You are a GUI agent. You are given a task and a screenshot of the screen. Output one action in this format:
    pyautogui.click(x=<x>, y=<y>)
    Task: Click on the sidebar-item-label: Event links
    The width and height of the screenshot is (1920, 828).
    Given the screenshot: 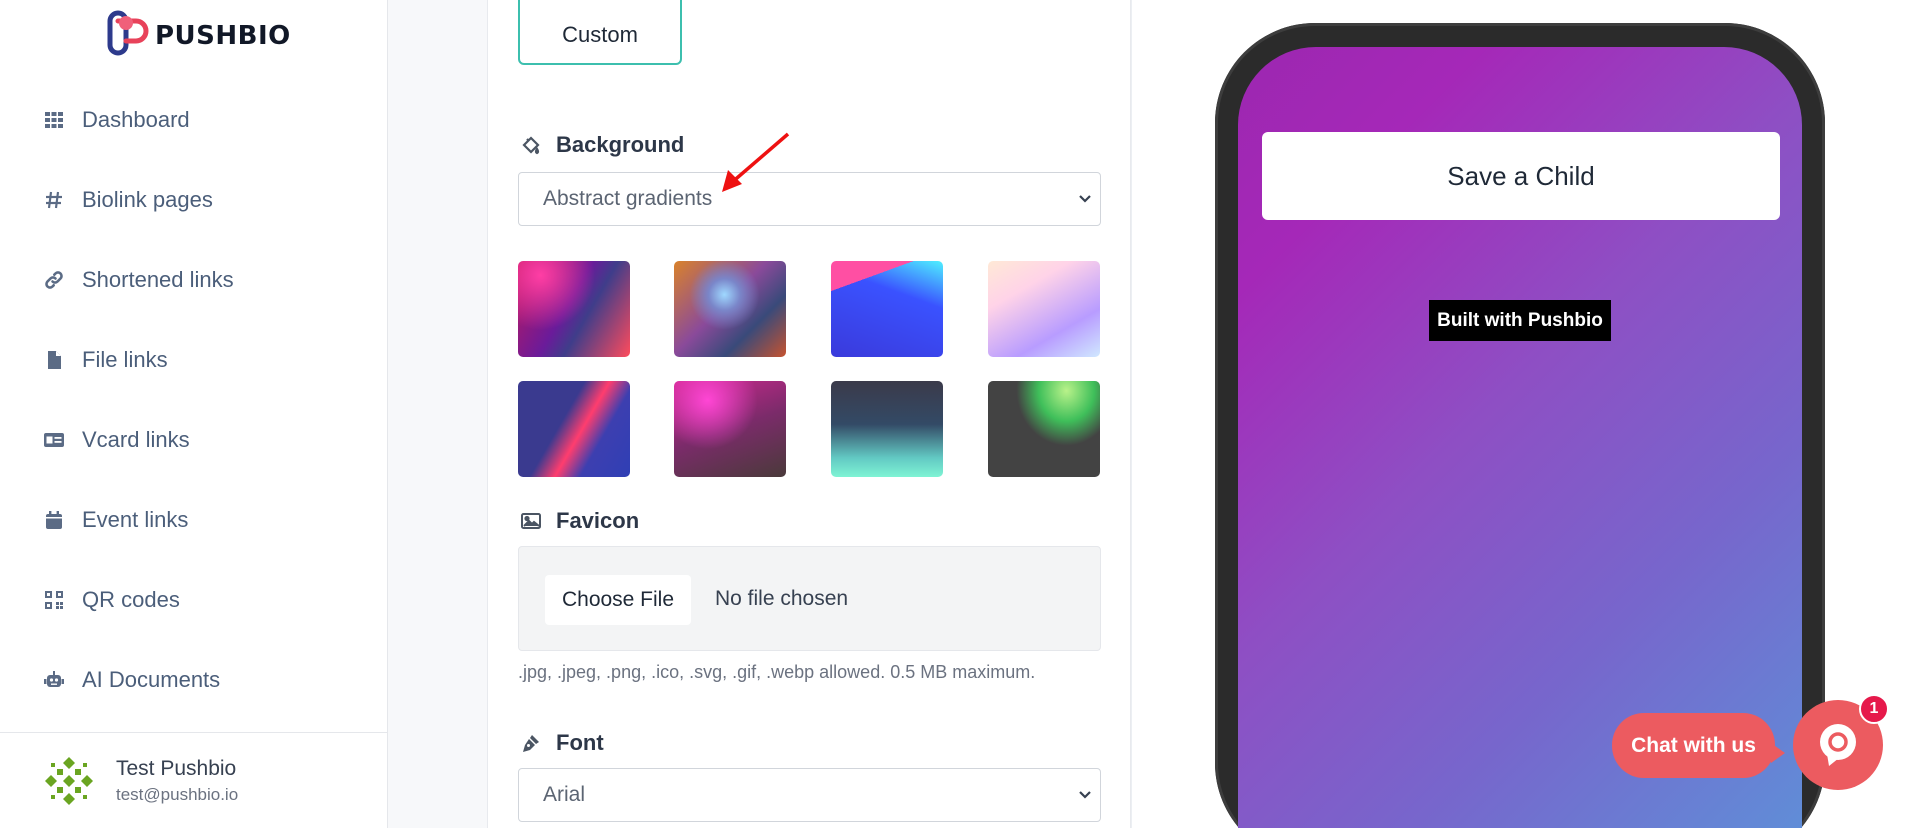 What is the action you would take?
    pyautogui.click(x=135, y=519)
    